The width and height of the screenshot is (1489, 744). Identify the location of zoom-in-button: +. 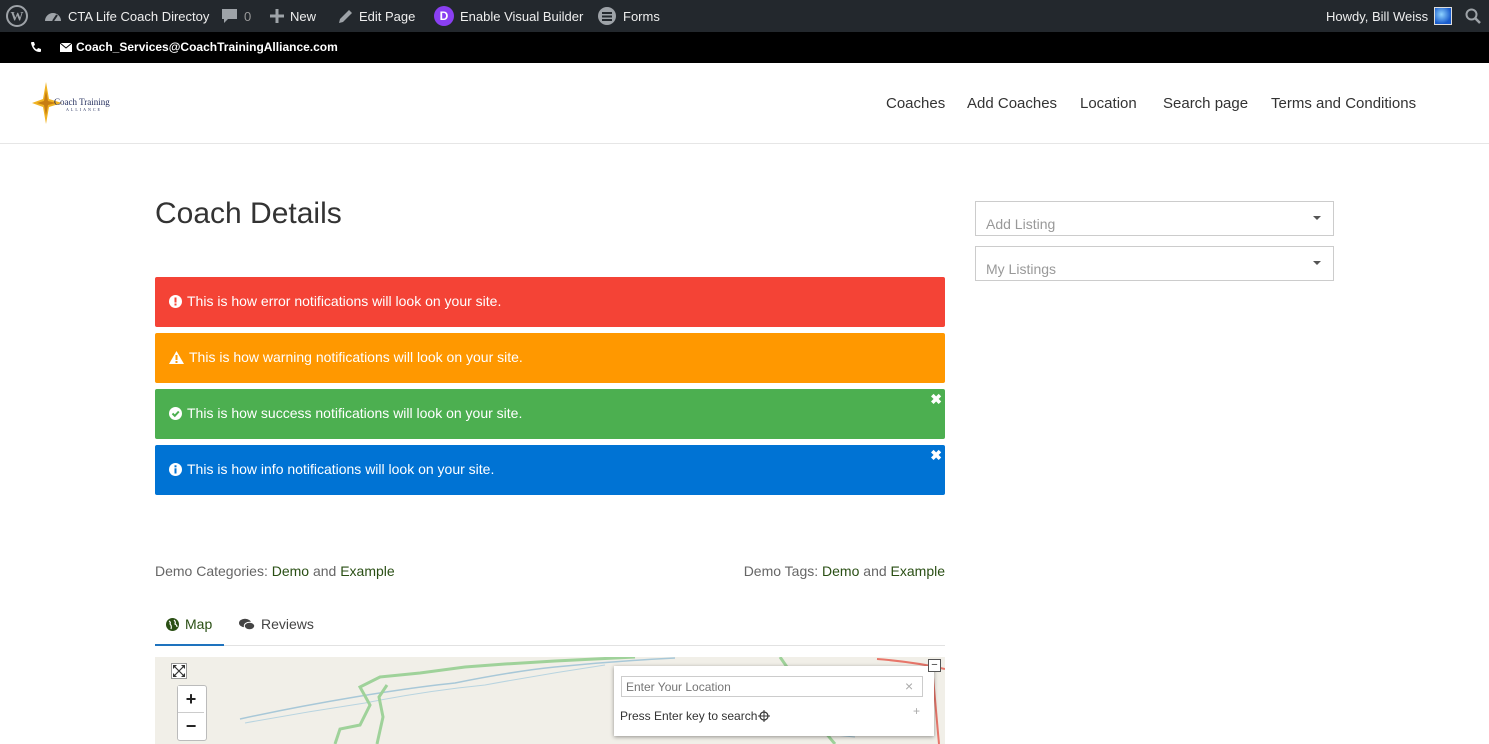
(191, 699).